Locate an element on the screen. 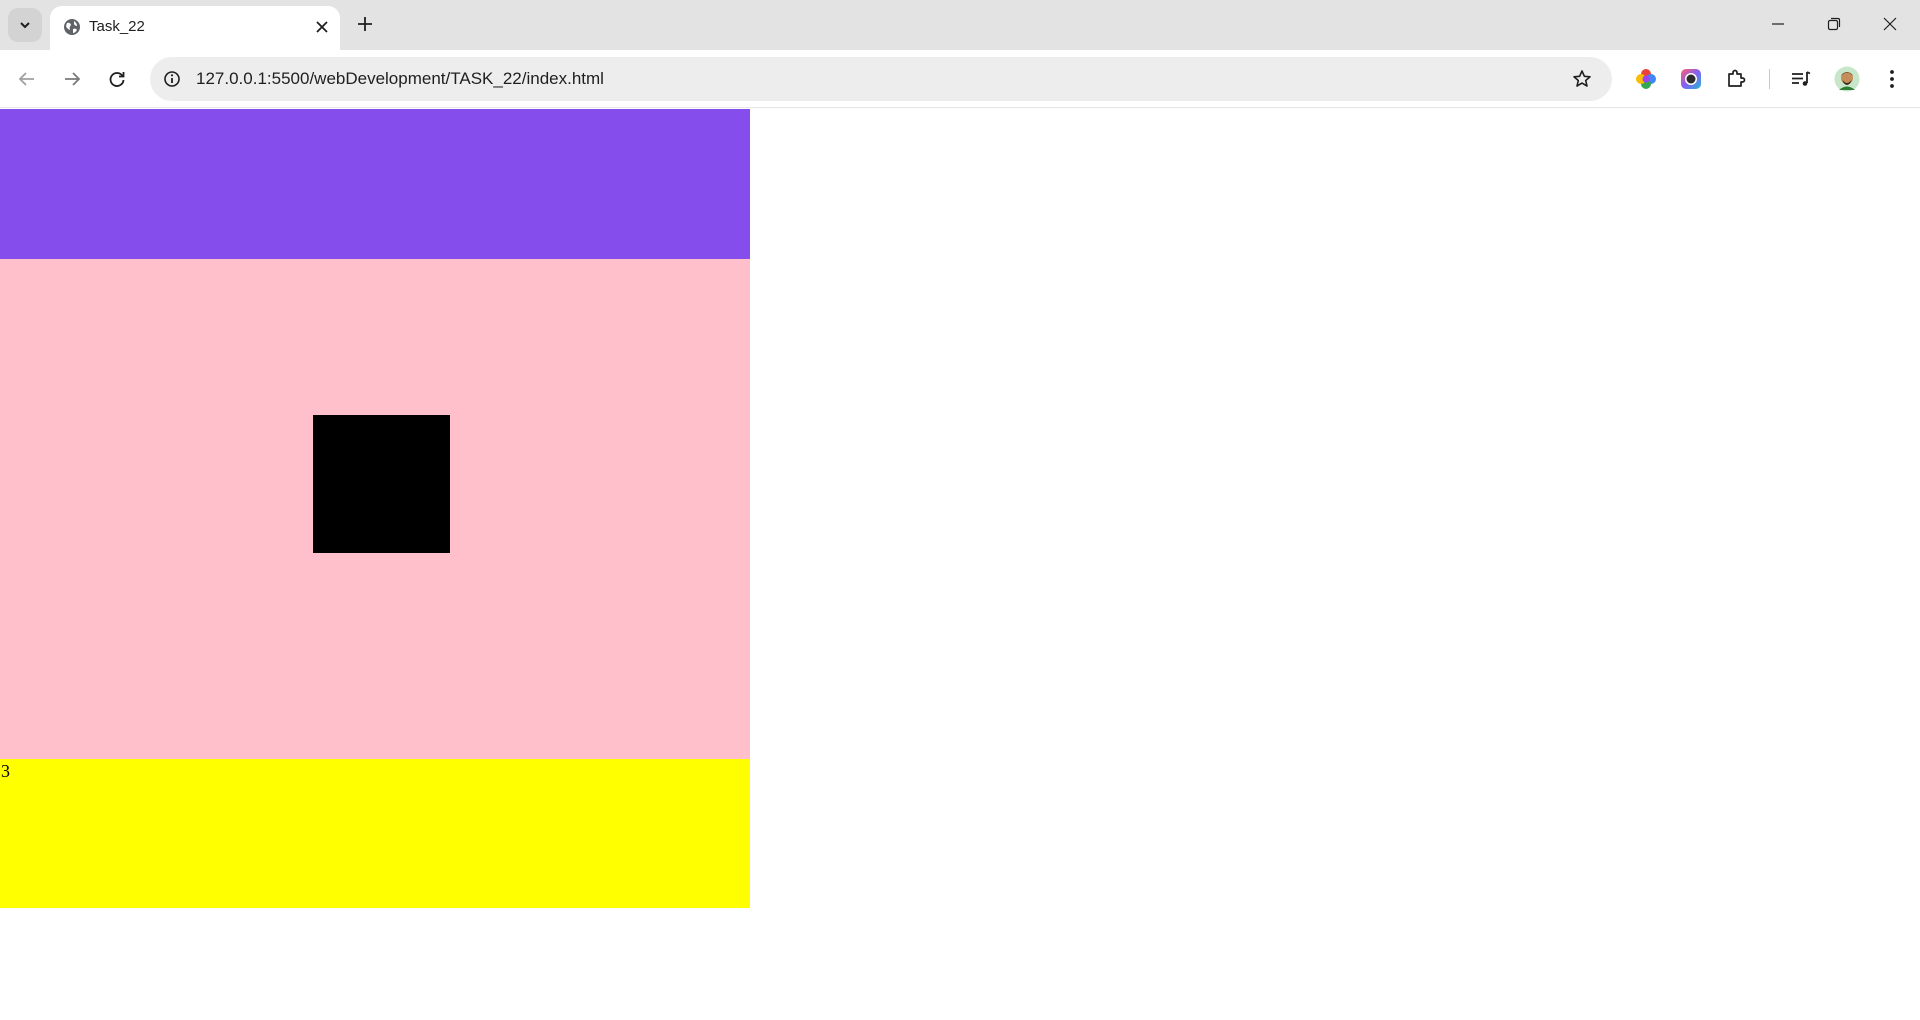 This screenshot has height=1020, width=1920. minimize-button is located at coordinates (1778, 24).